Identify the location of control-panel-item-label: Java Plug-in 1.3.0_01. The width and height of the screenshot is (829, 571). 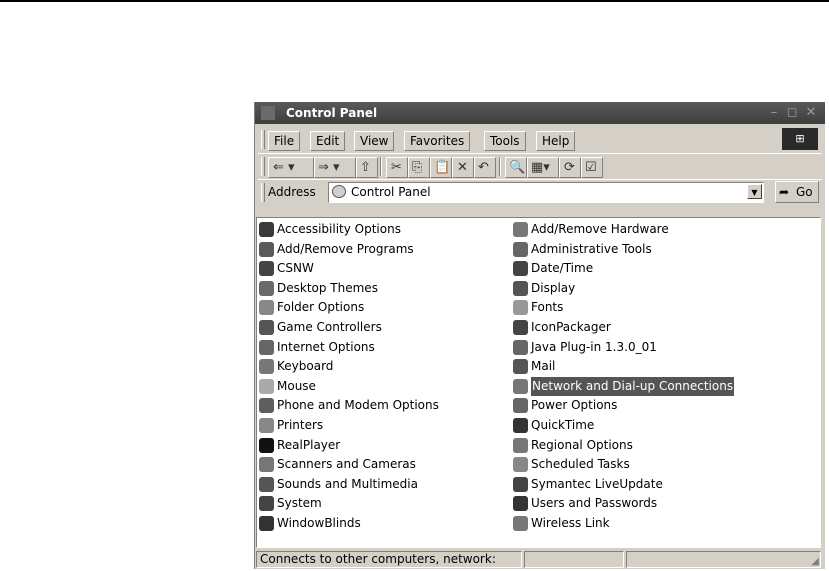
(594, 346).